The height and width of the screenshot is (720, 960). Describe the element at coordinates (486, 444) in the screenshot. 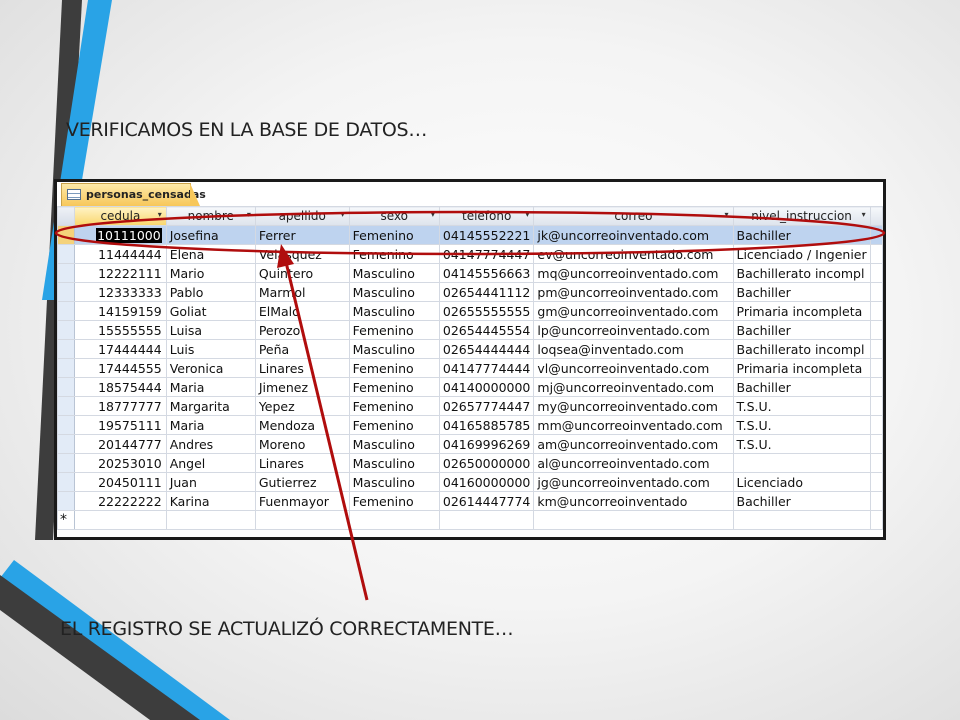

I see `cell-telefono: 04169996269` at that location.